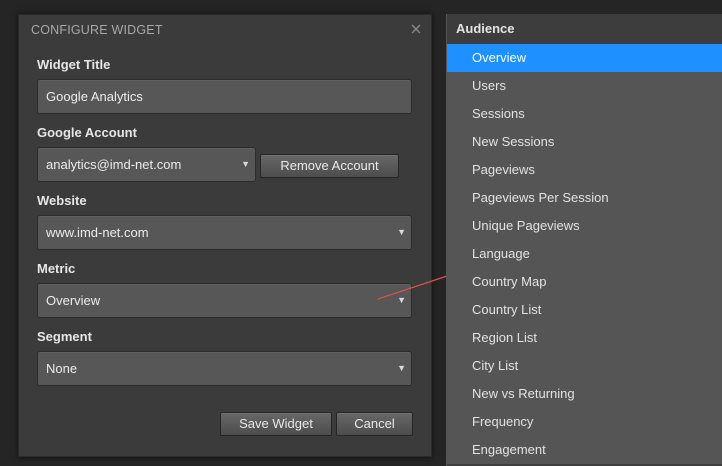  What do you see at coordinates (97, 232) in the screenshot?
I see `website-value: www.imd-net.com` at bounding box center [97, 232].